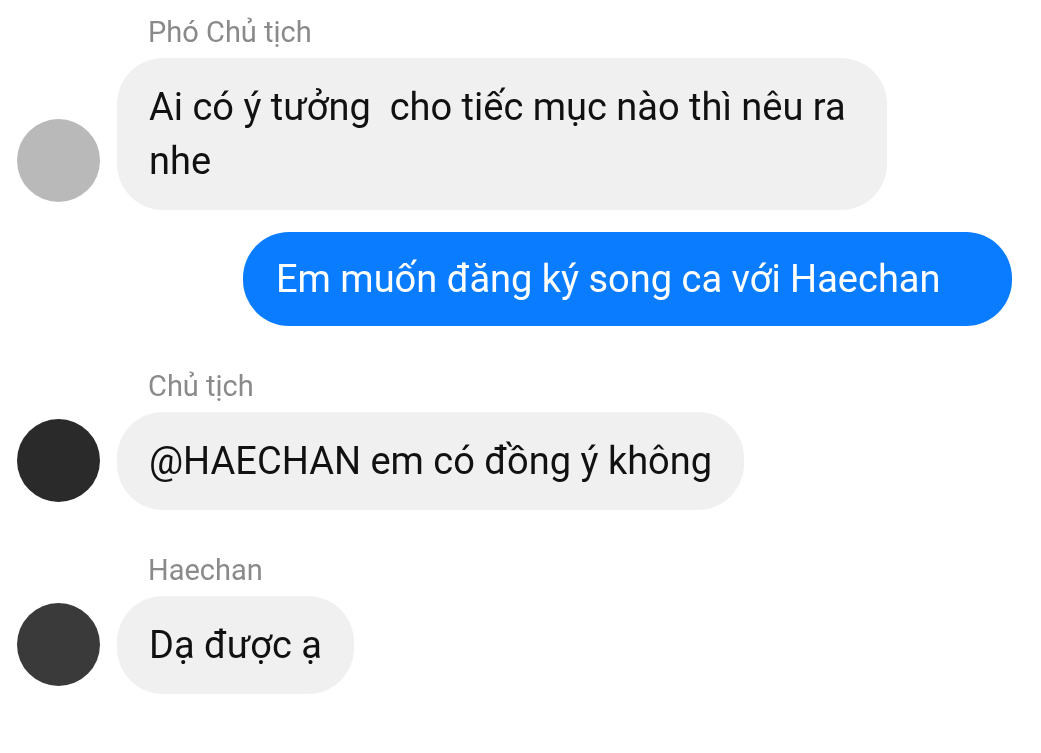 The width and height of the screenshot is (1041, 753). What do you see at coordinates (627, 279) in the screenshot?
I see `message-bubble: Em muốn đăng ký song ca với Haechan` at bounding box center [627, 279].